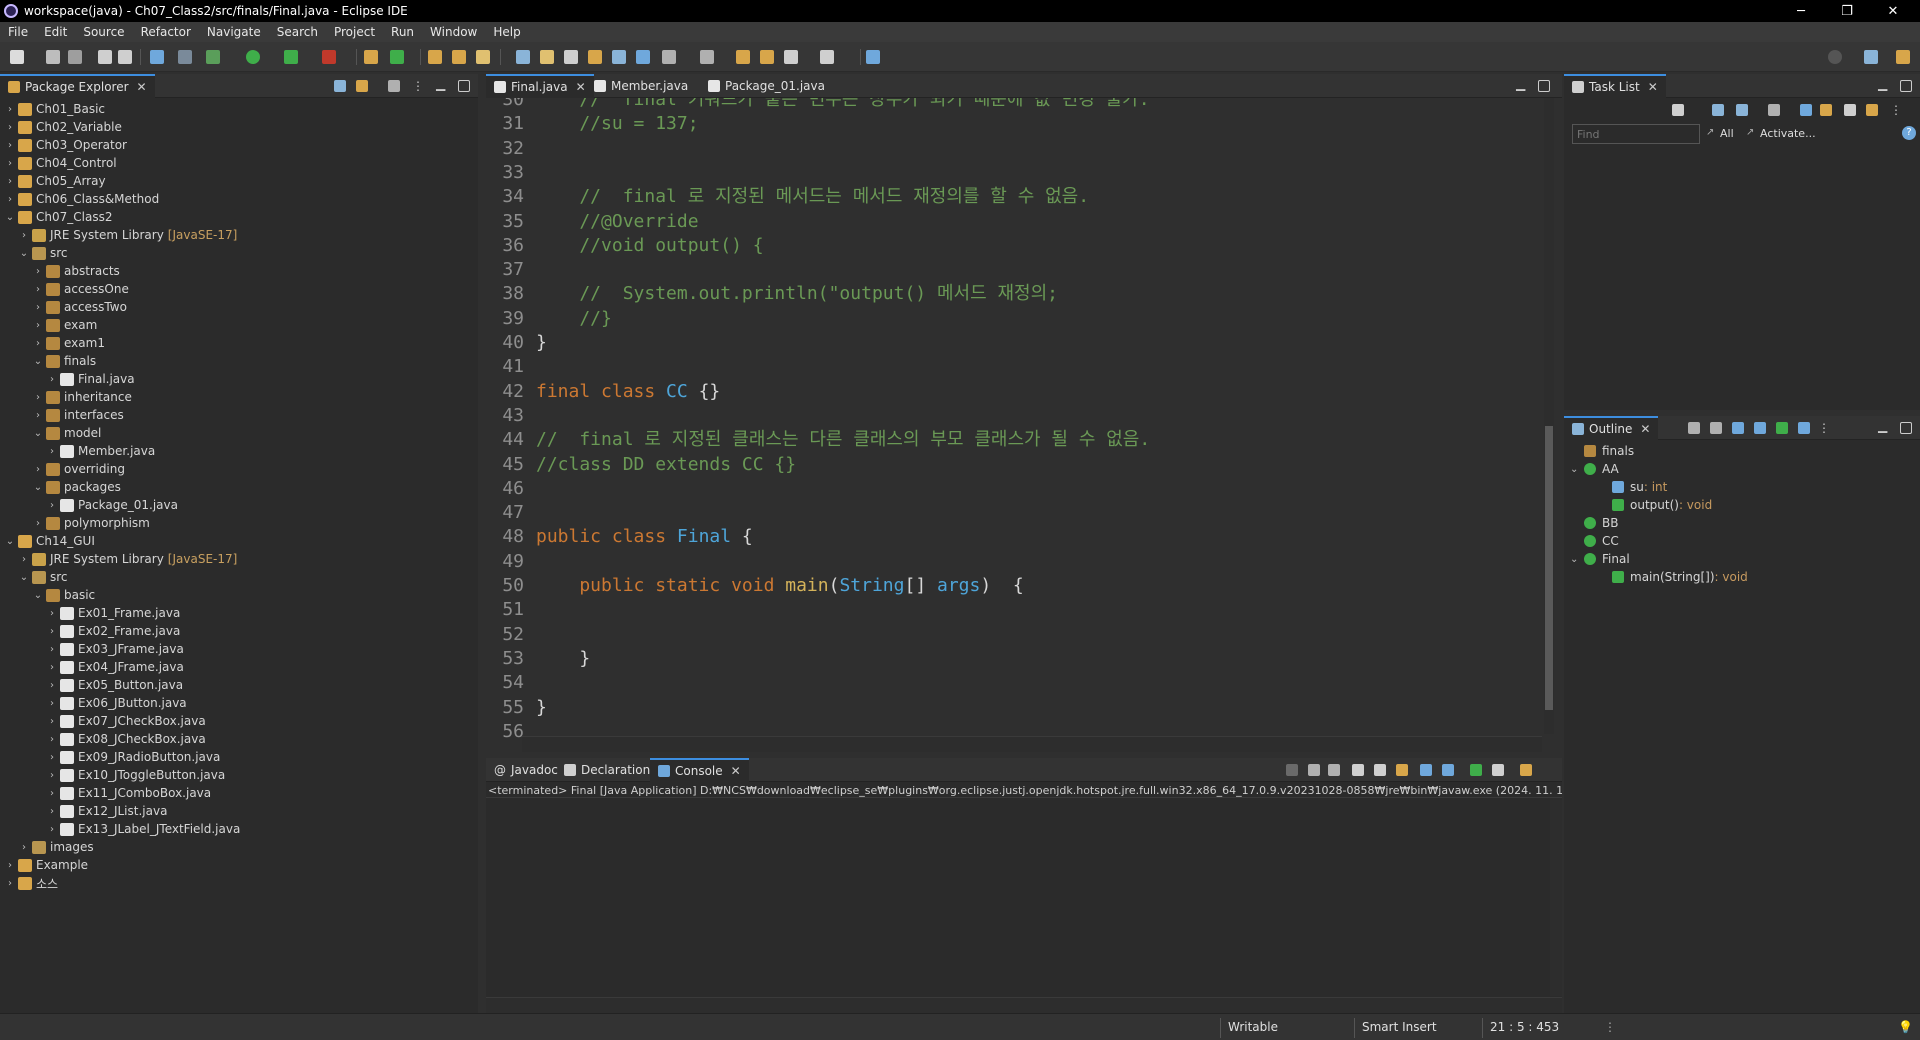  Describe the element at coordinates (126, 739) in the screenshot. I see `tree-item: › Ex08_JCheckBox.java` at that location.